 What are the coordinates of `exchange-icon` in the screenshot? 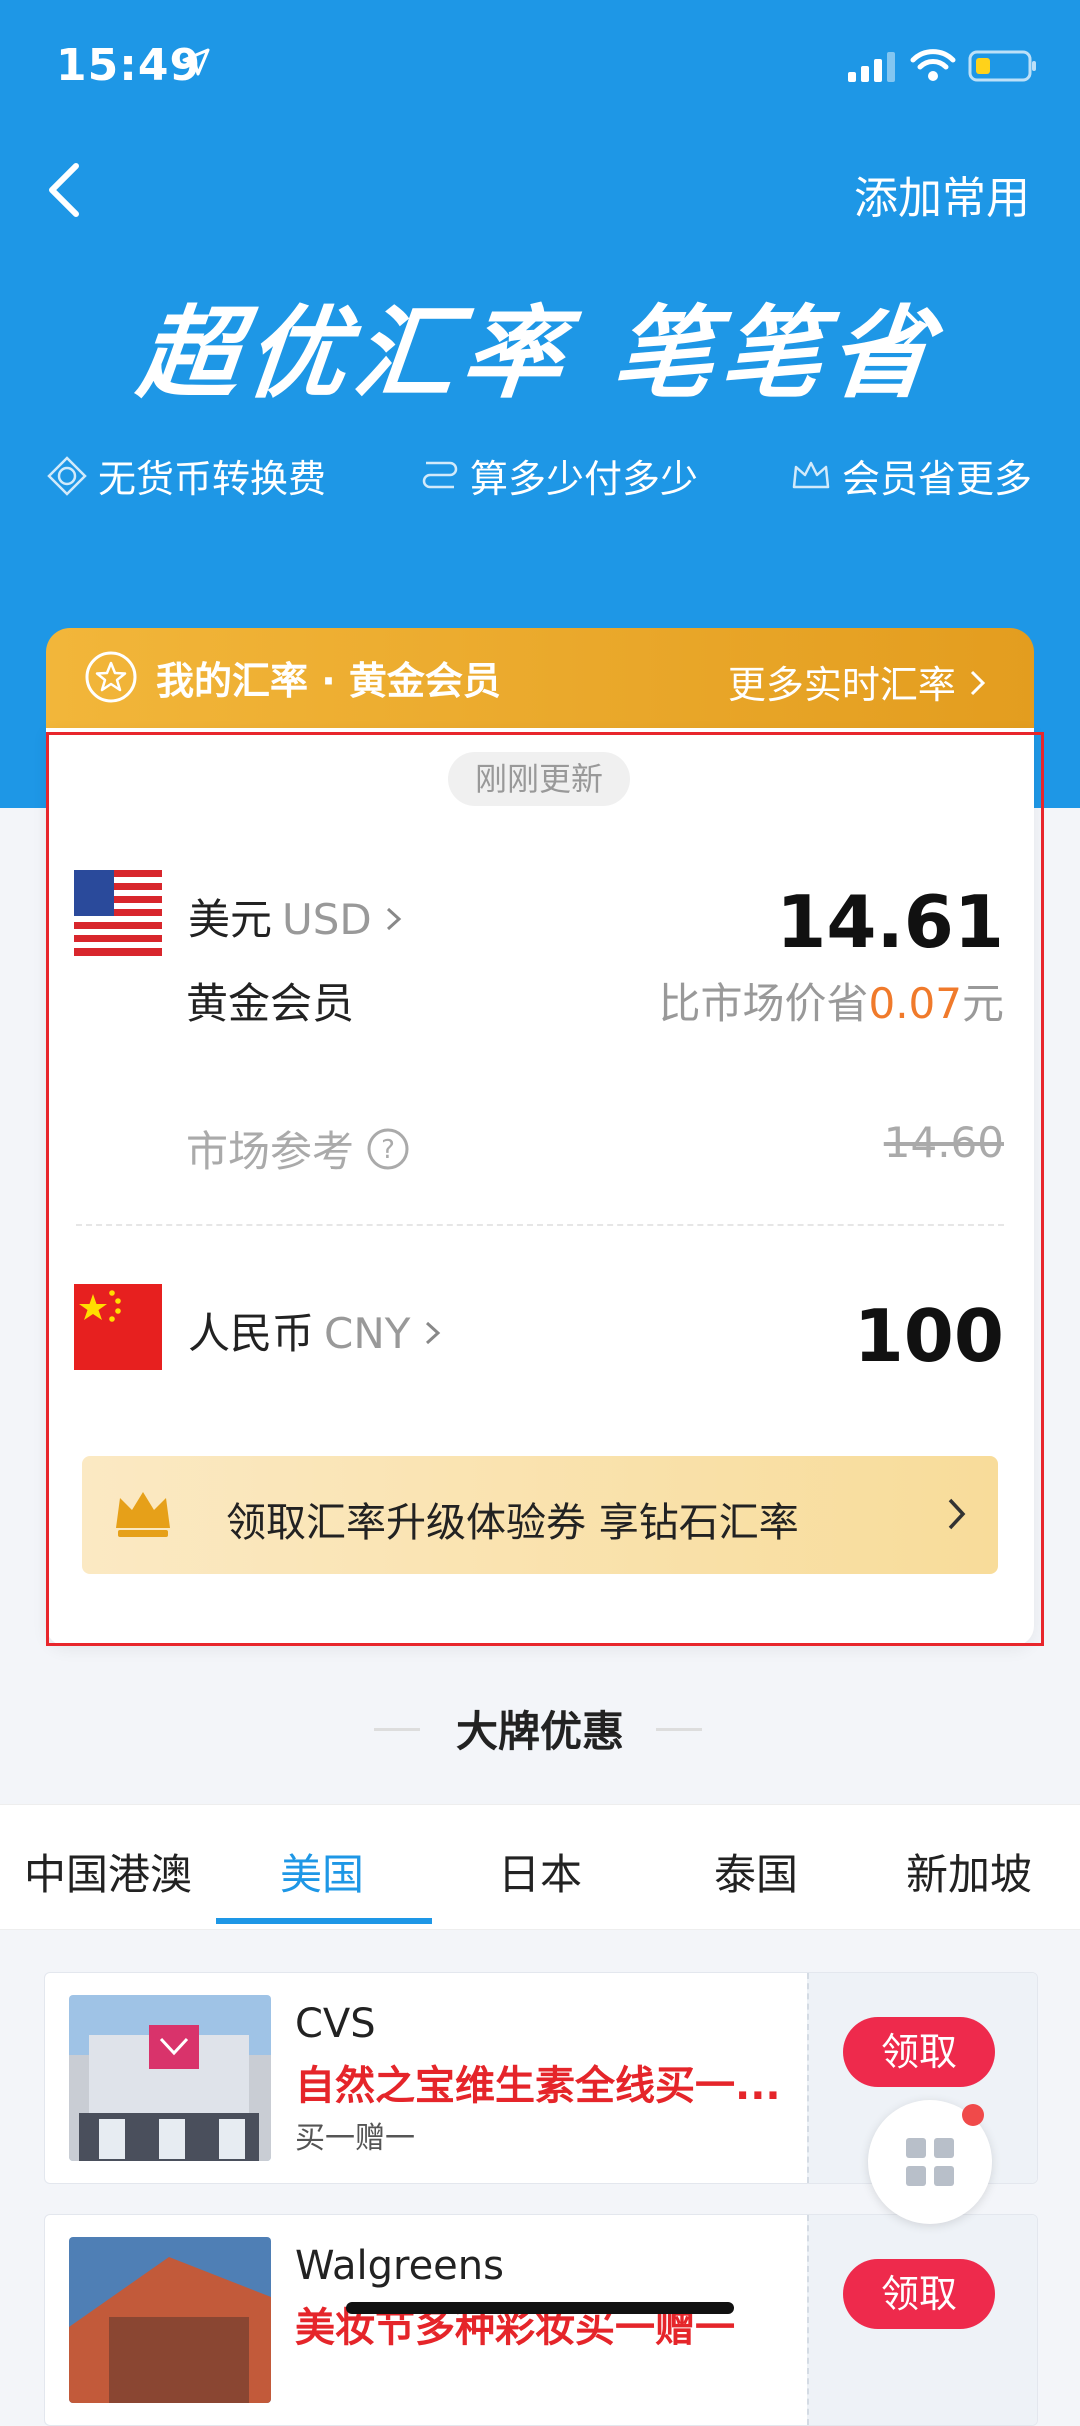 It's located at (67, 475).